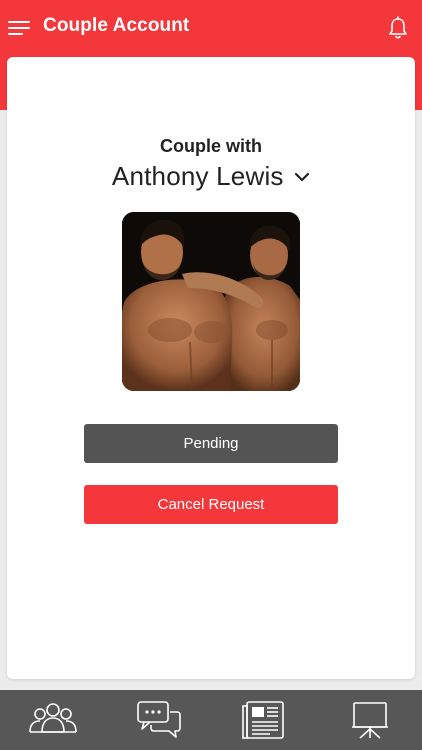 The width and height of the screenshot is (422, 750). Describe the element at coordinates (53, 720) in the screenshot. I see `people-group-icon` at that location.